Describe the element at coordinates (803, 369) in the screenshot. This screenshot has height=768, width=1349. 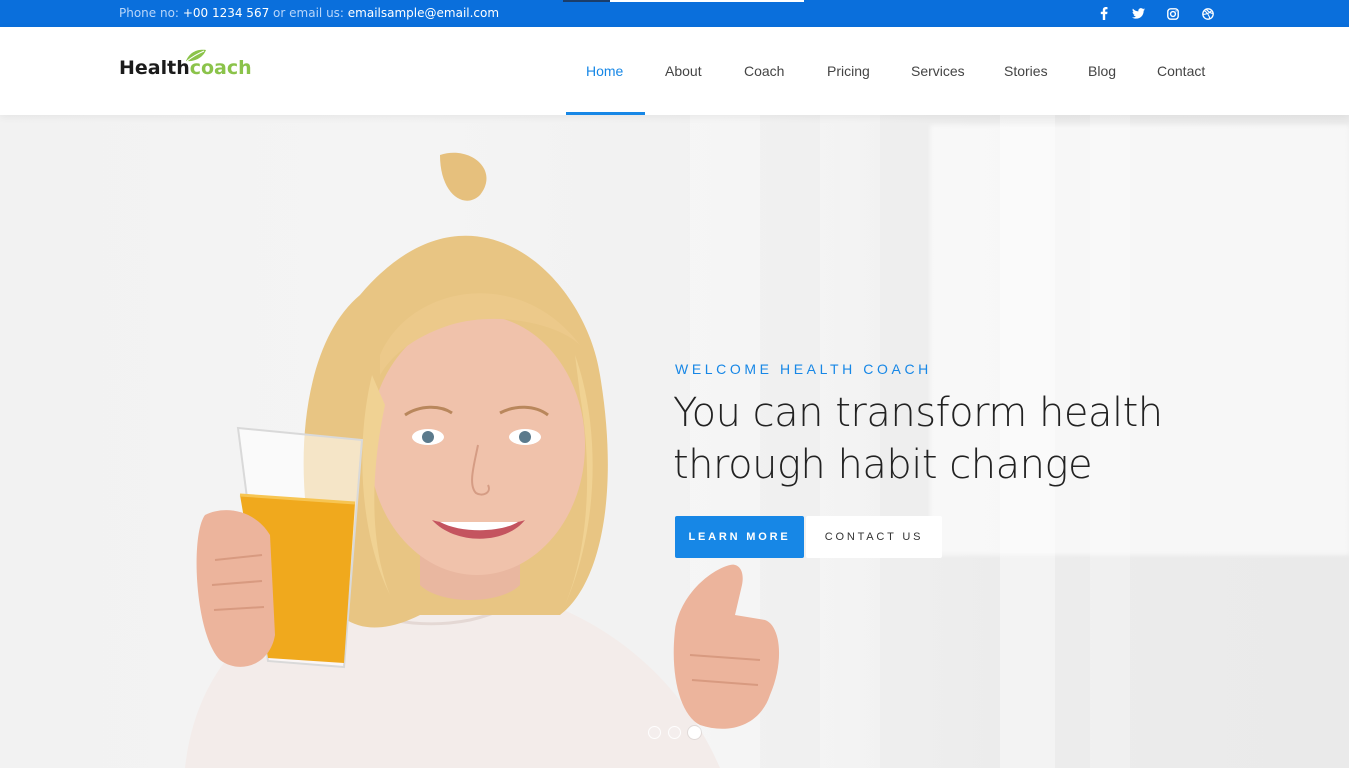
I see `hero-eyebrow: WELCOME HEALTH COACH` at that location.